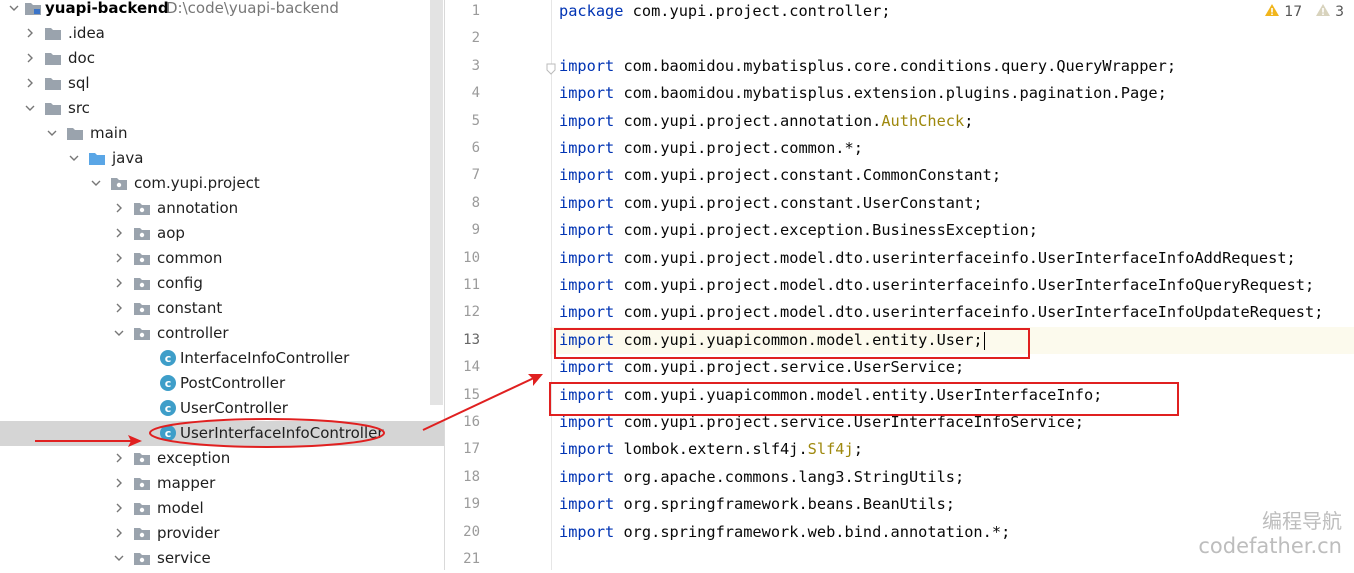 The image size is (1354, 573). I want to click on tree-item-src: src, so click(222, 108).